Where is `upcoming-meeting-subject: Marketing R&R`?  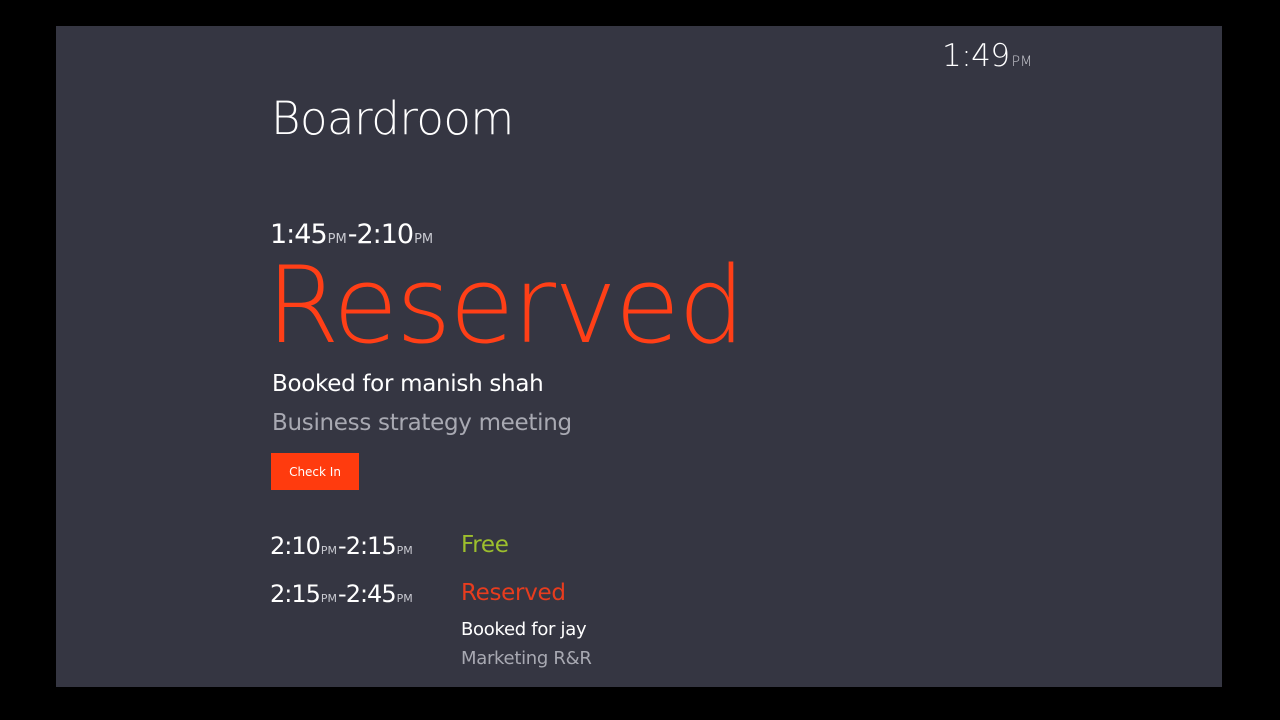 upcoming-meeting-subject: Marketing R&R is located at coordinates (526, 658).